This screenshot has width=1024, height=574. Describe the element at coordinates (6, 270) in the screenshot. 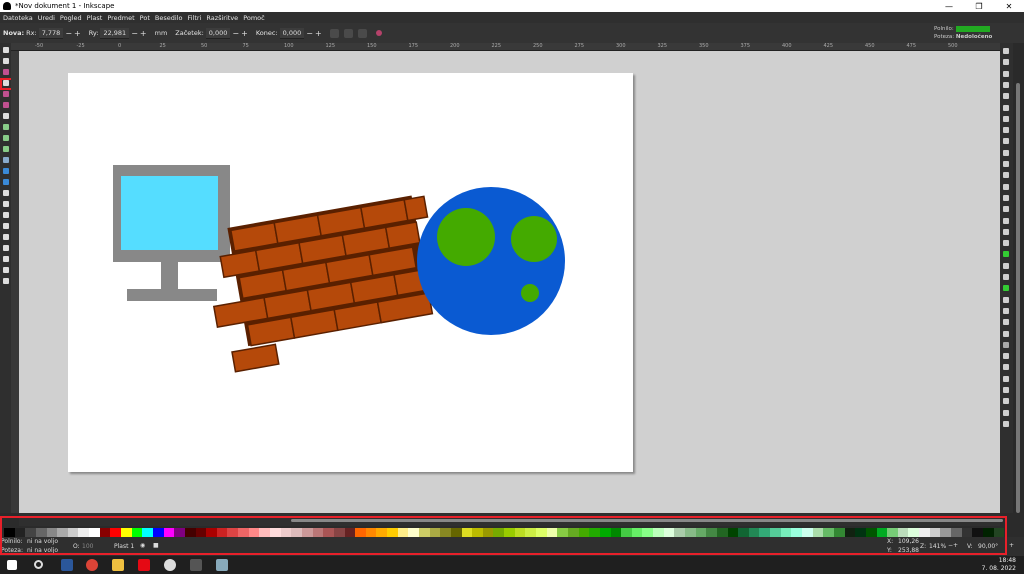

I see `zoom-tool-icon` at that location.